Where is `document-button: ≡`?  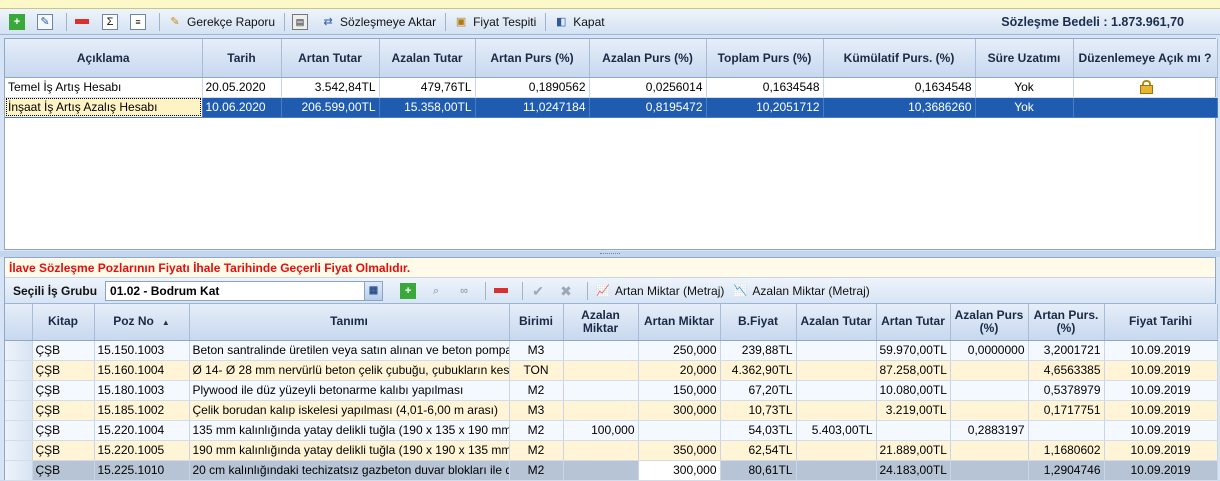 document-button: ≡ is located at coordinates (140, 22).